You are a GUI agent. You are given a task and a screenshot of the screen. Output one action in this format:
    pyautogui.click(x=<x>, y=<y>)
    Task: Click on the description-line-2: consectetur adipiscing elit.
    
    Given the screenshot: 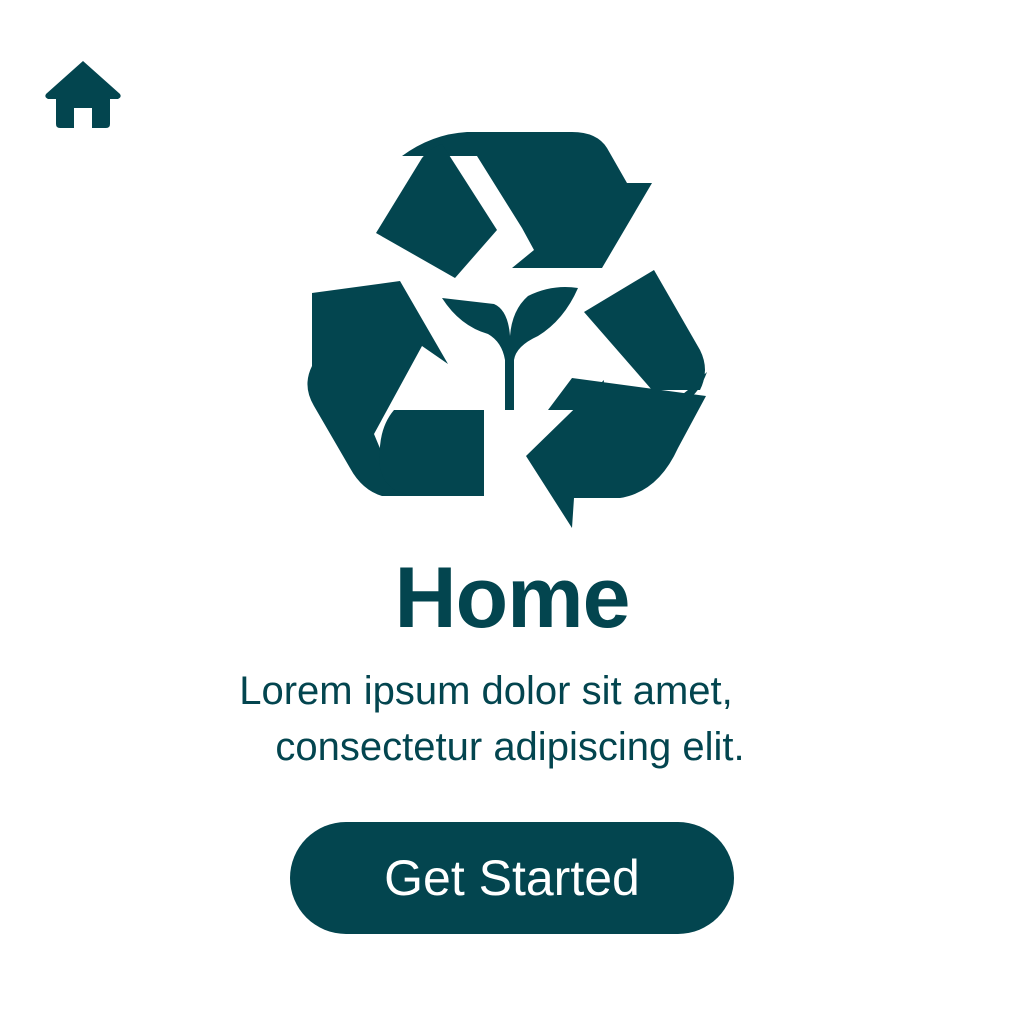 What is the action you would take?
    pyautogui.click(x=510, y=747)
    